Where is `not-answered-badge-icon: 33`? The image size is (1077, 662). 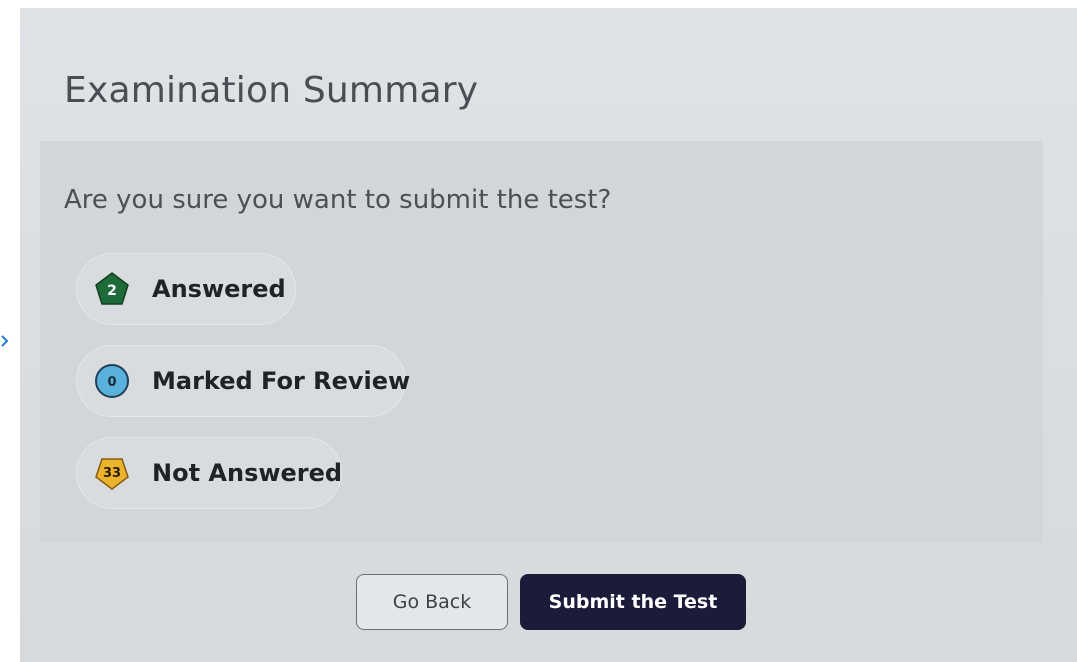
not-answered-badge-icon: 33 is located at coordinates (112, 474).